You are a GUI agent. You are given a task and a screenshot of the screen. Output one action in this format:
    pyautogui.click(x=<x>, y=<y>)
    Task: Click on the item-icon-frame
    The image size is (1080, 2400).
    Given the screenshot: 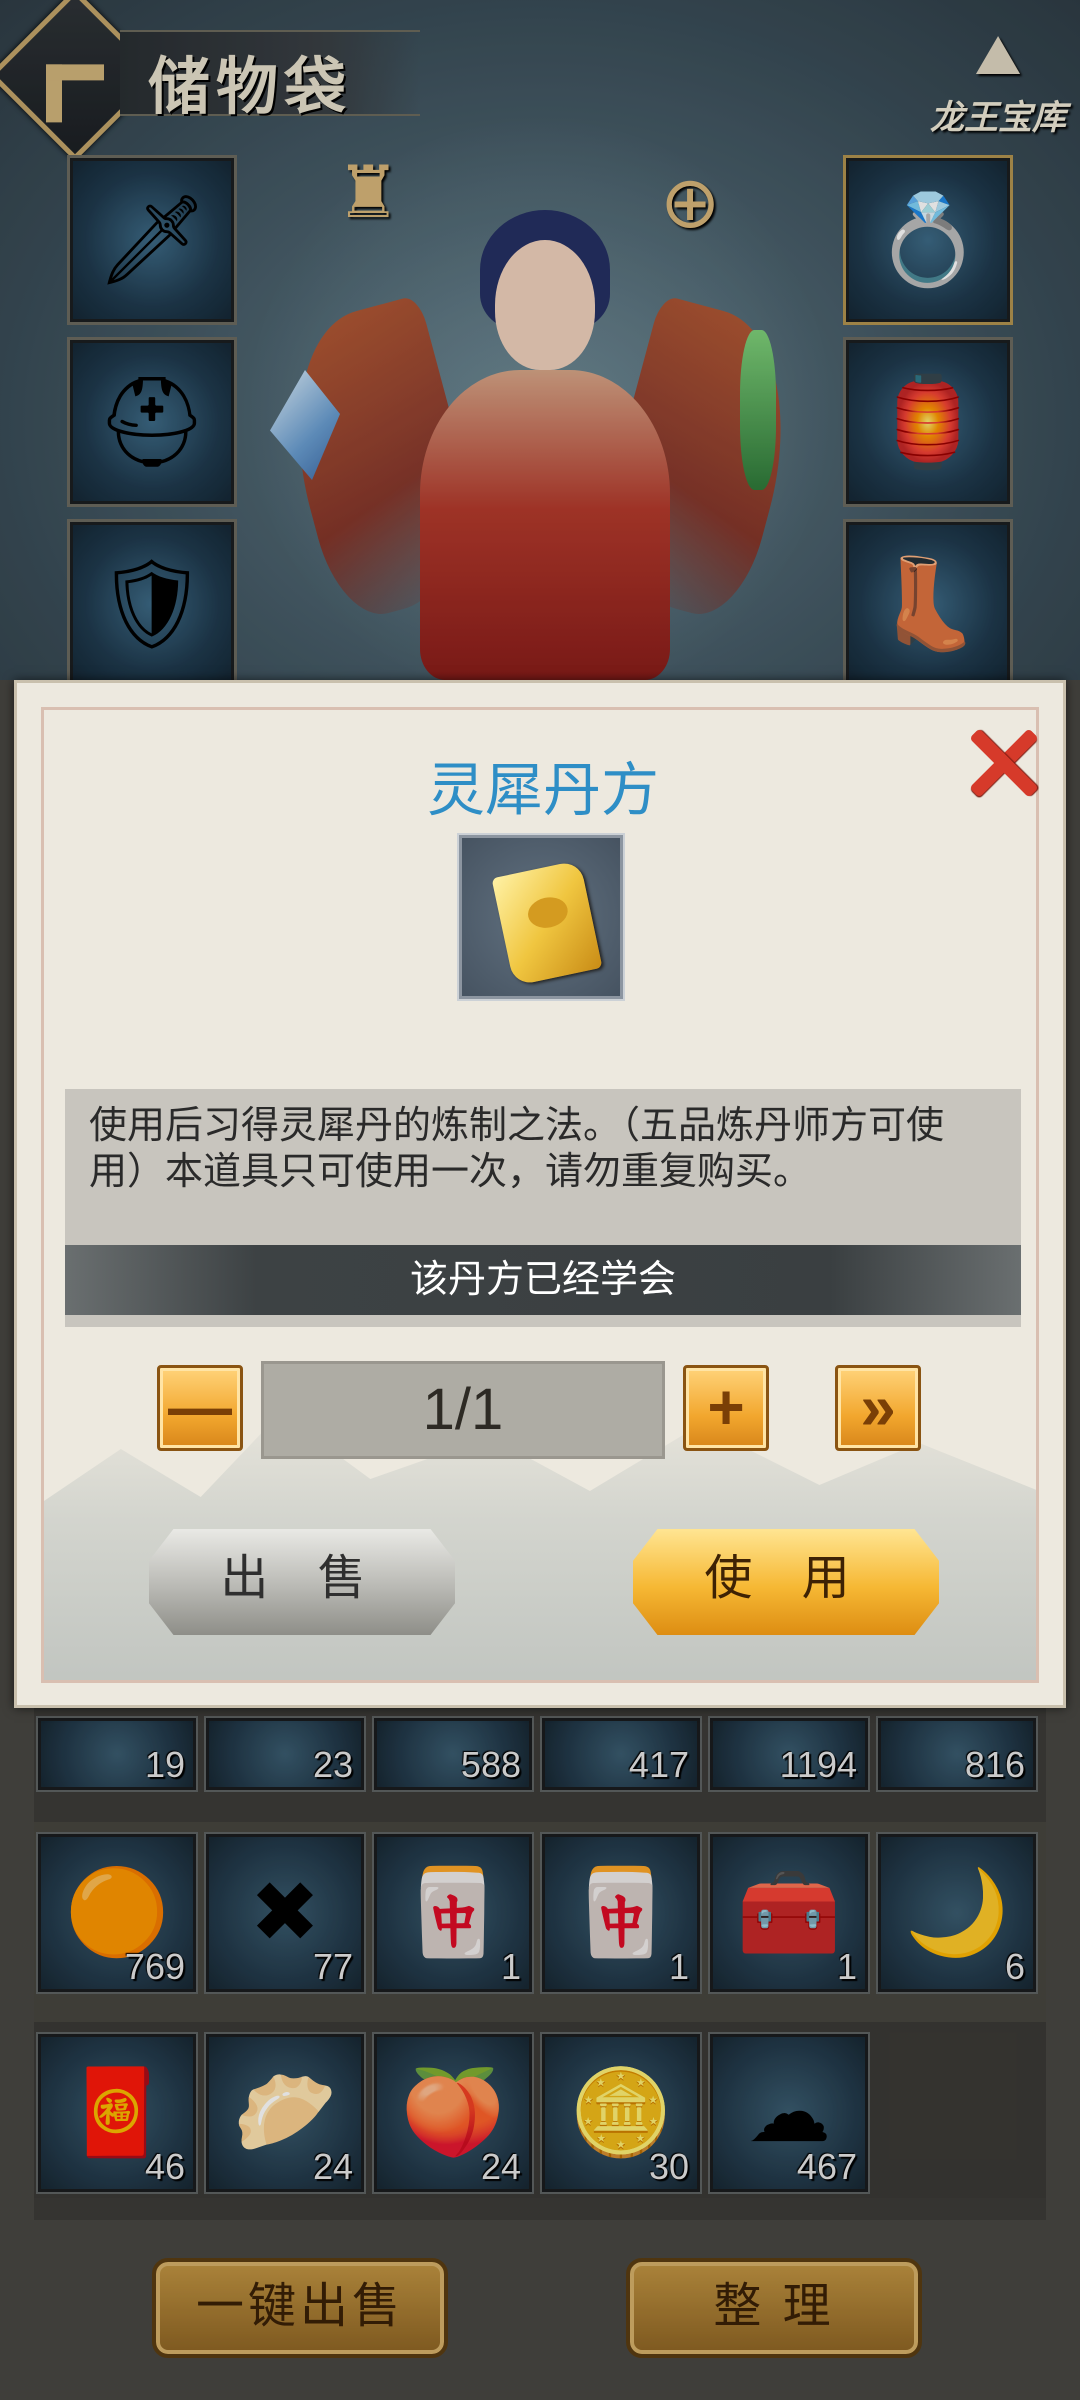 What is the action you would take?
    pyautogui.click(x=541, y=917)
    